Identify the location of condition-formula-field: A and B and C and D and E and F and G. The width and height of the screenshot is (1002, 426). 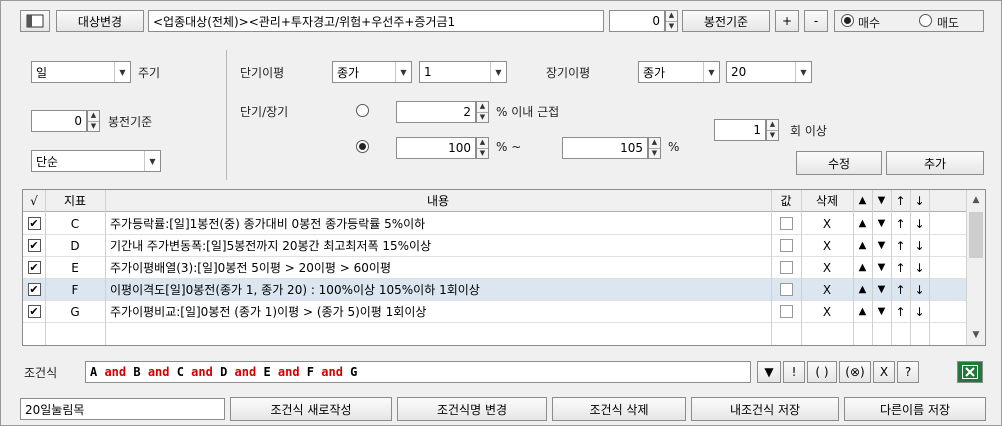
(418, 372).